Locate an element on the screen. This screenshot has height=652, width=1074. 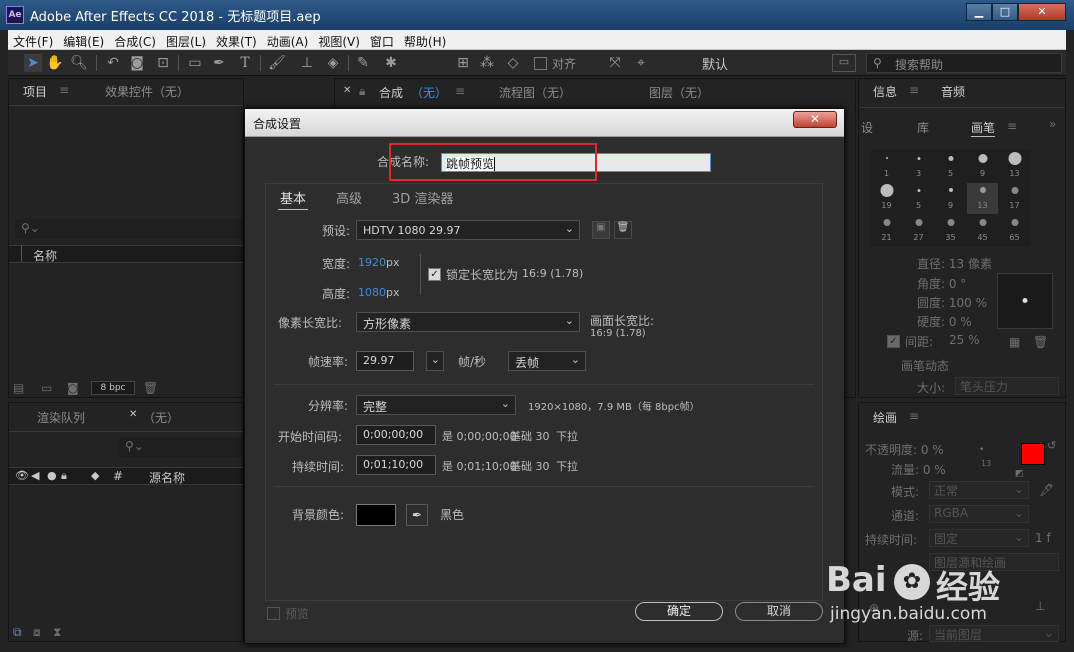
cancel-button: 取消 is located at coordinates (779, 611).